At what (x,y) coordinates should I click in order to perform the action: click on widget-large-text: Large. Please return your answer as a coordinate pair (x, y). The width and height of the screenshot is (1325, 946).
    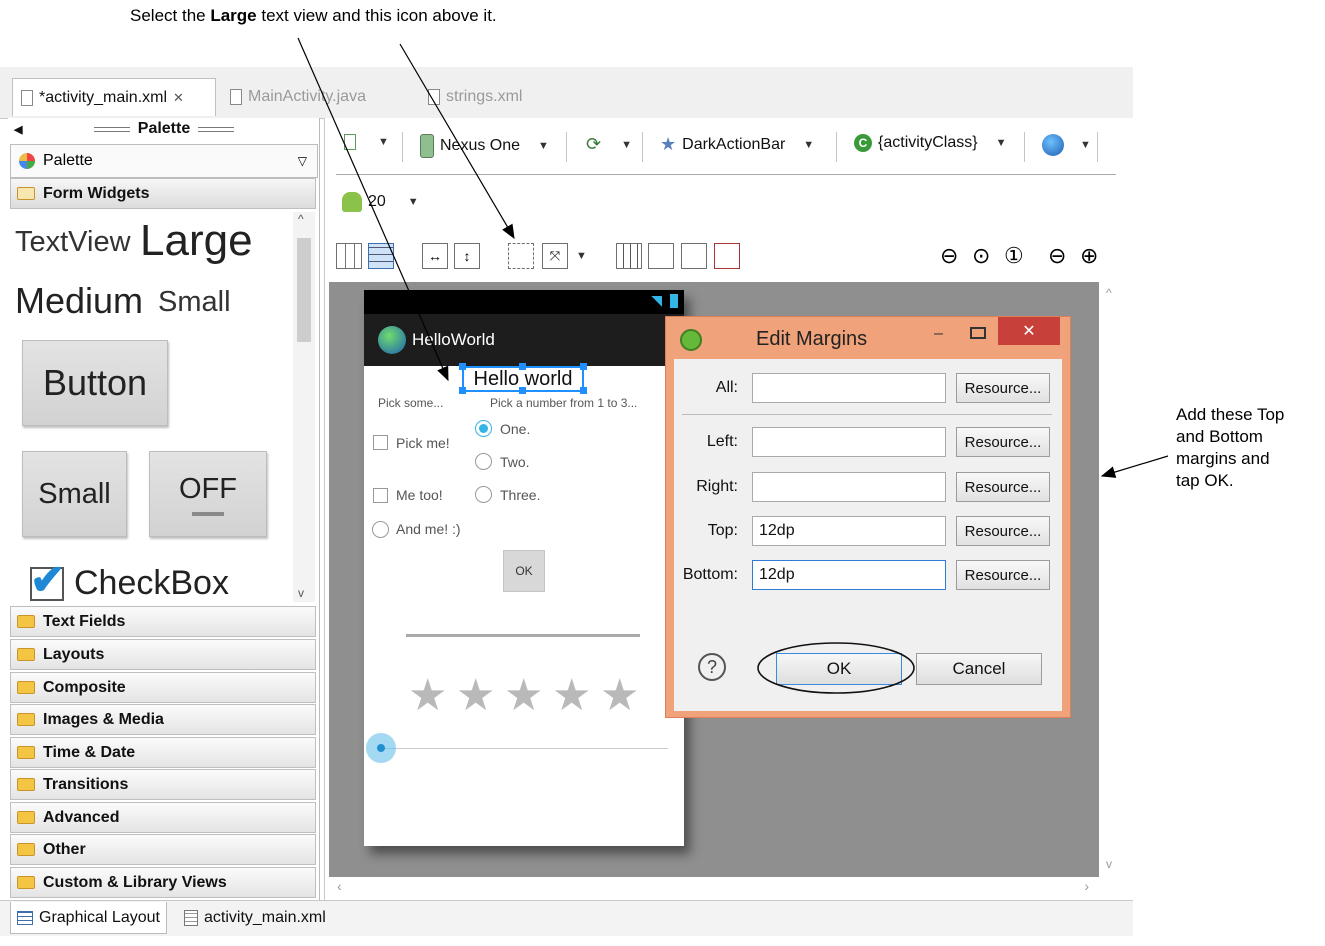
    Looking at the image, I should click on (196, 241).